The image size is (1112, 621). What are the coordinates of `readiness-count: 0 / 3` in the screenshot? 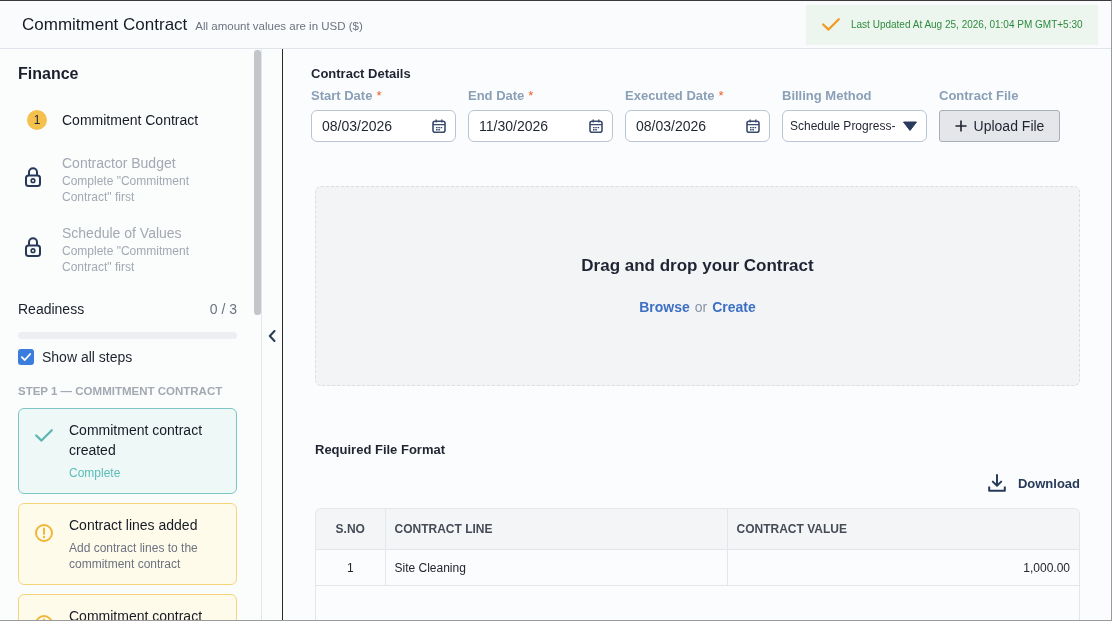 It's located at (223, 309).